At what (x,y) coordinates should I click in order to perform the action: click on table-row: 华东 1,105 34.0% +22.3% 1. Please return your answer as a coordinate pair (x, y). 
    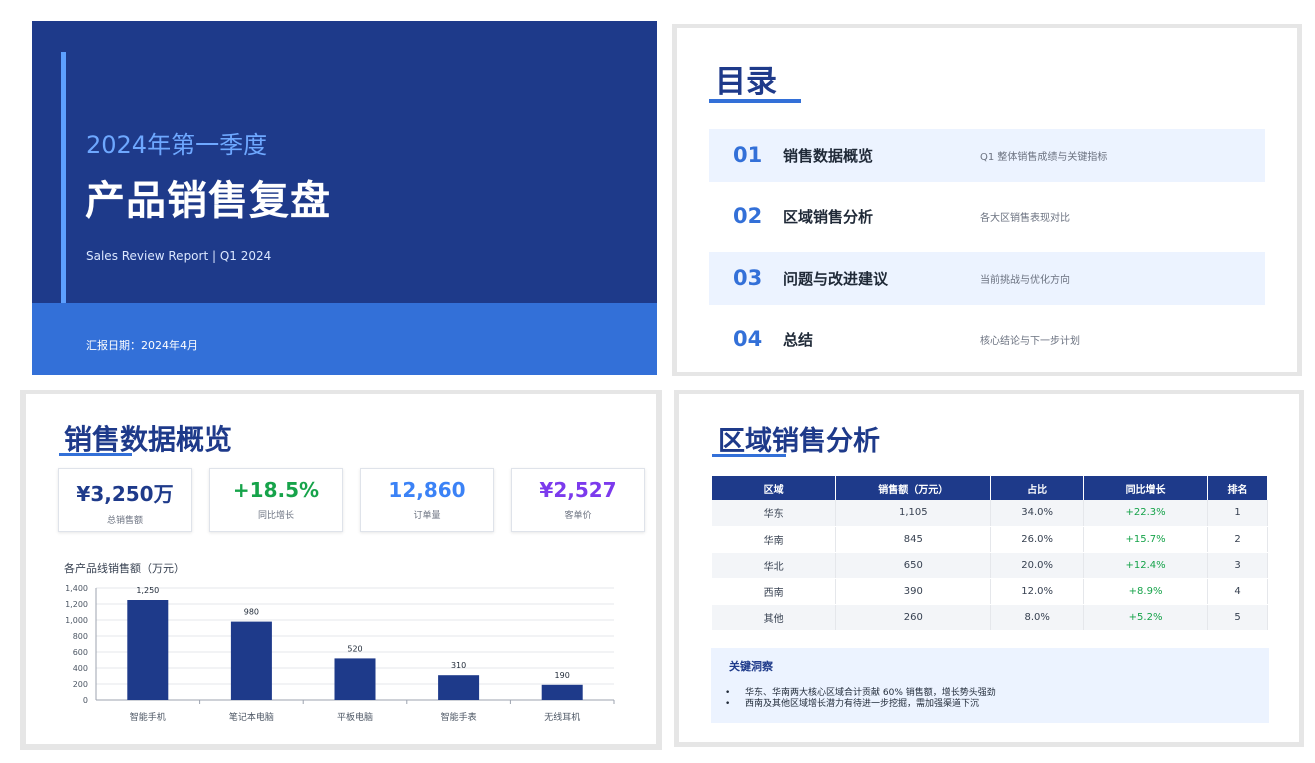
    Looking at the image, I should click on (990, 513).